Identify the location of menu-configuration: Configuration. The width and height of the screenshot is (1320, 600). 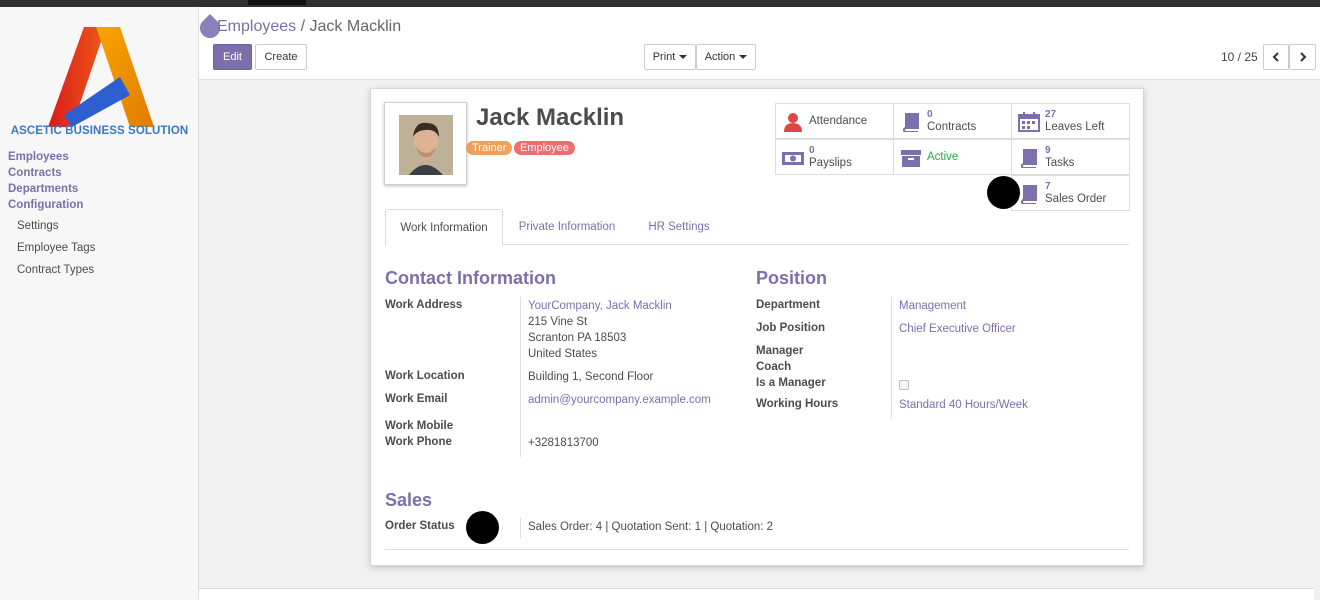
(45, 205).